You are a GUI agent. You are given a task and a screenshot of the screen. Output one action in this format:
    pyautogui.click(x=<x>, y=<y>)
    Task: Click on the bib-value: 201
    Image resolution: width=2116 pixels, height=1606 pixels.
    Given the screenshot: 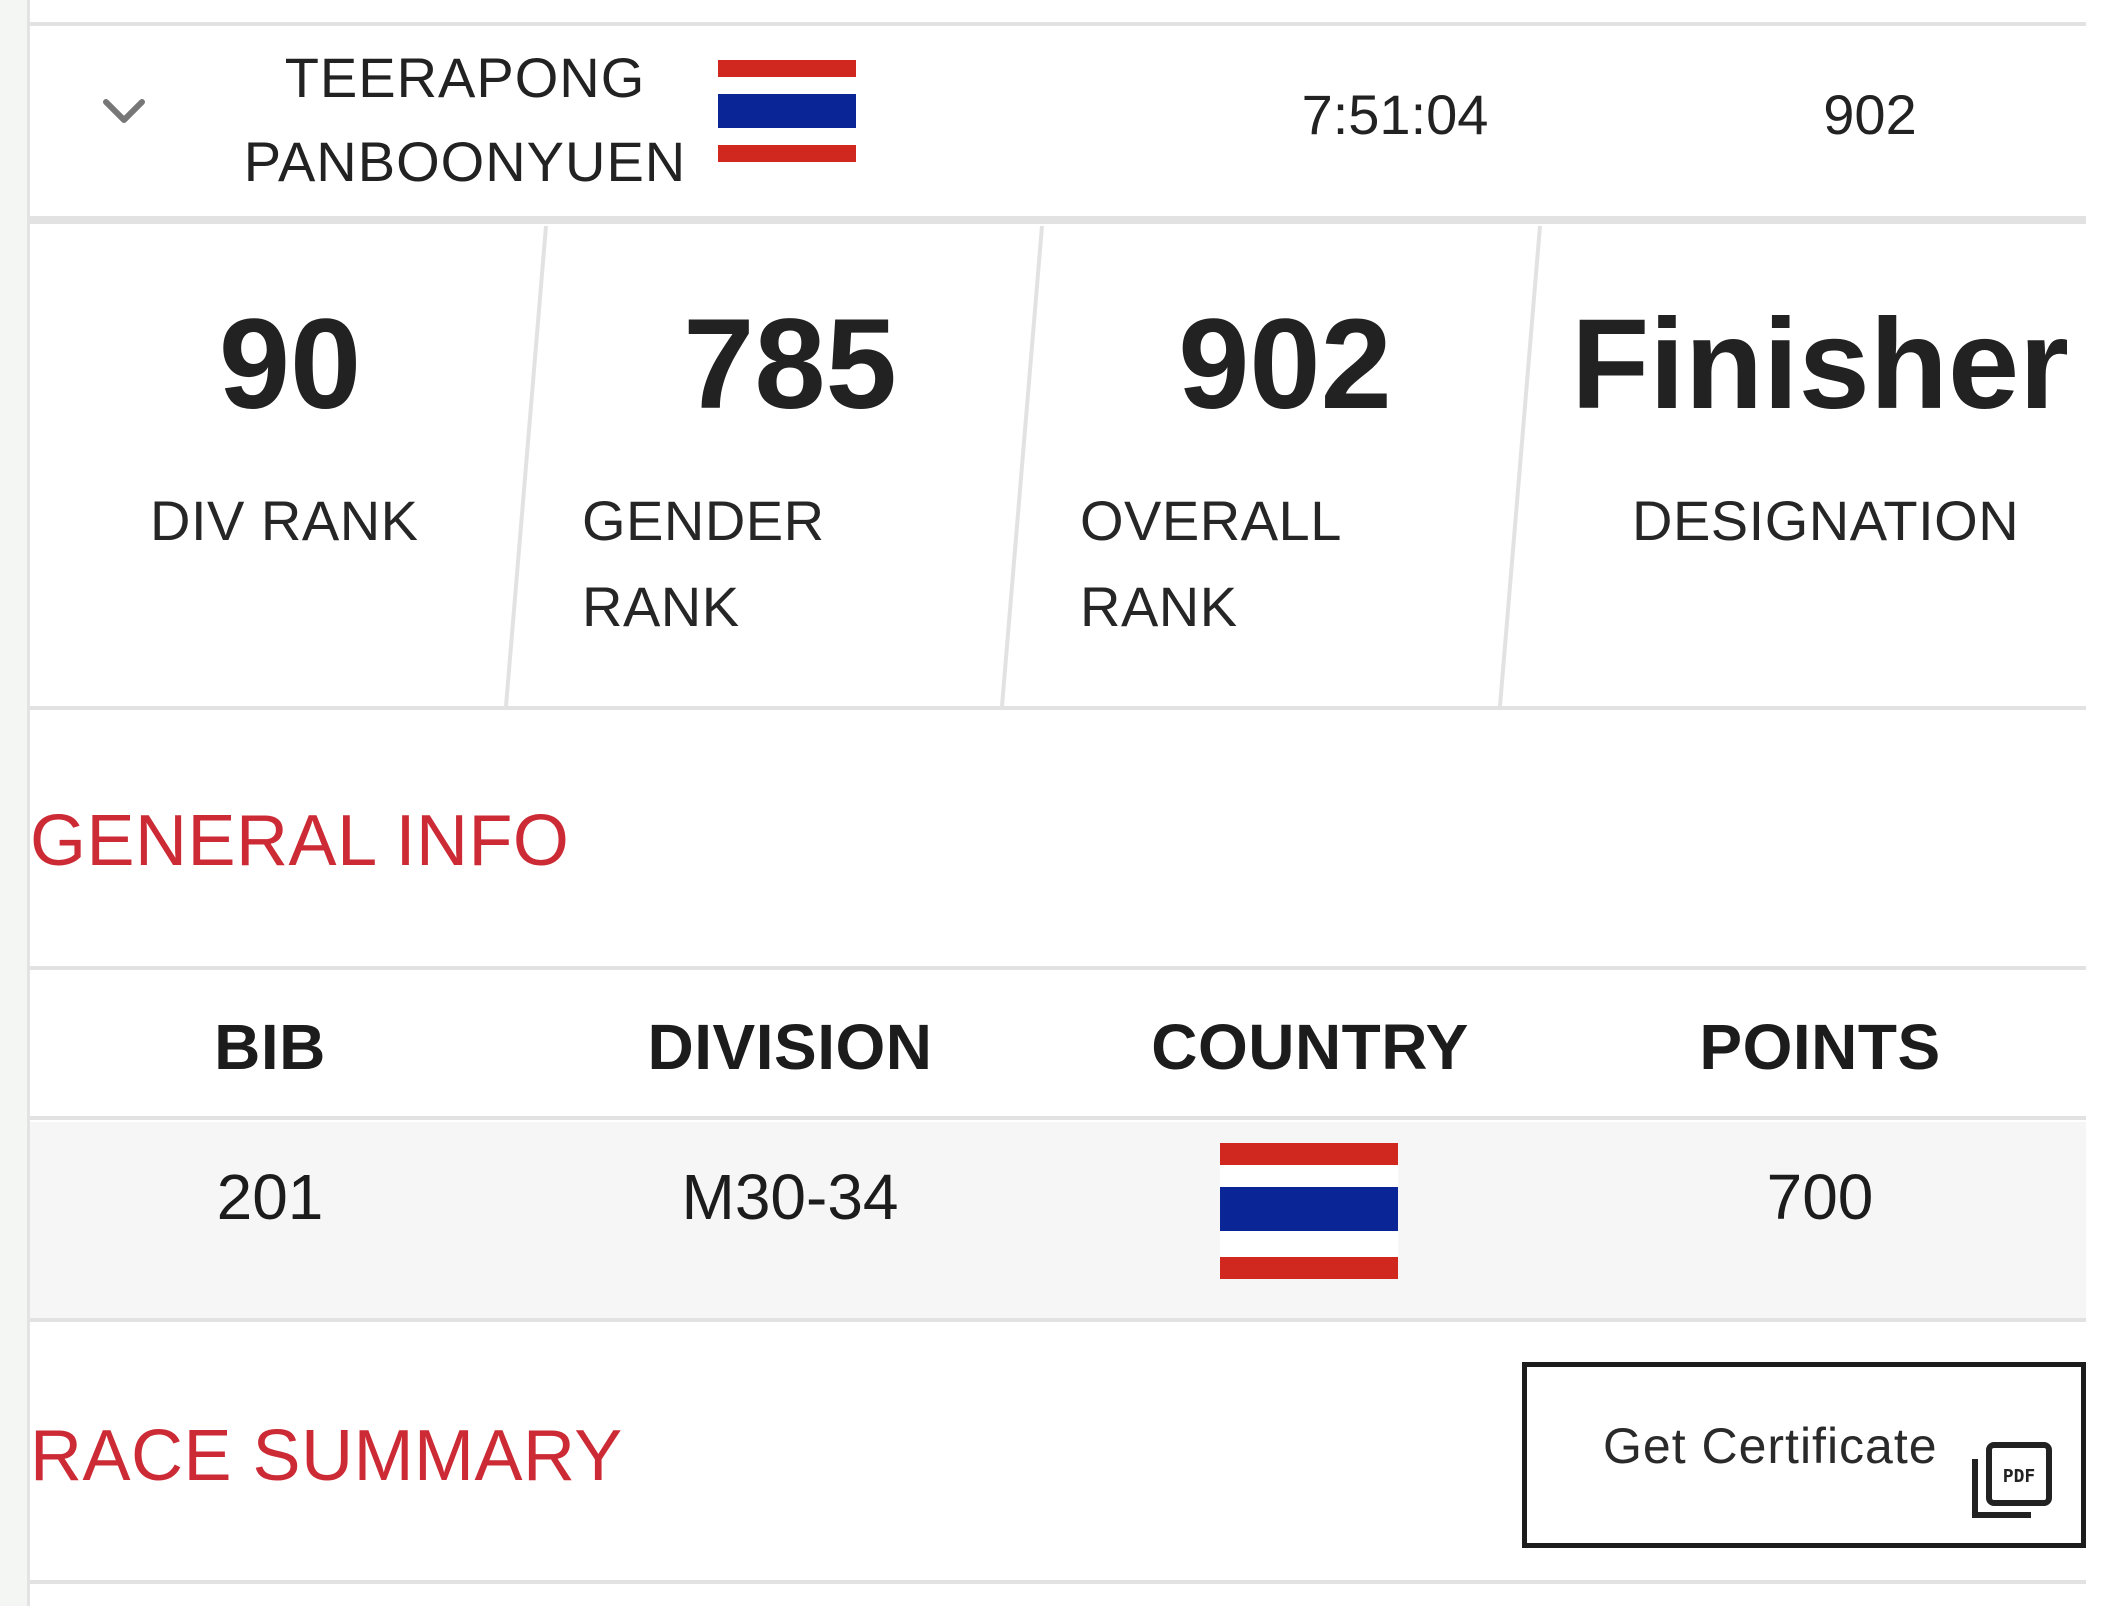 What is the action you would take?
    pyautogui.click(x=270, y=1197)
    